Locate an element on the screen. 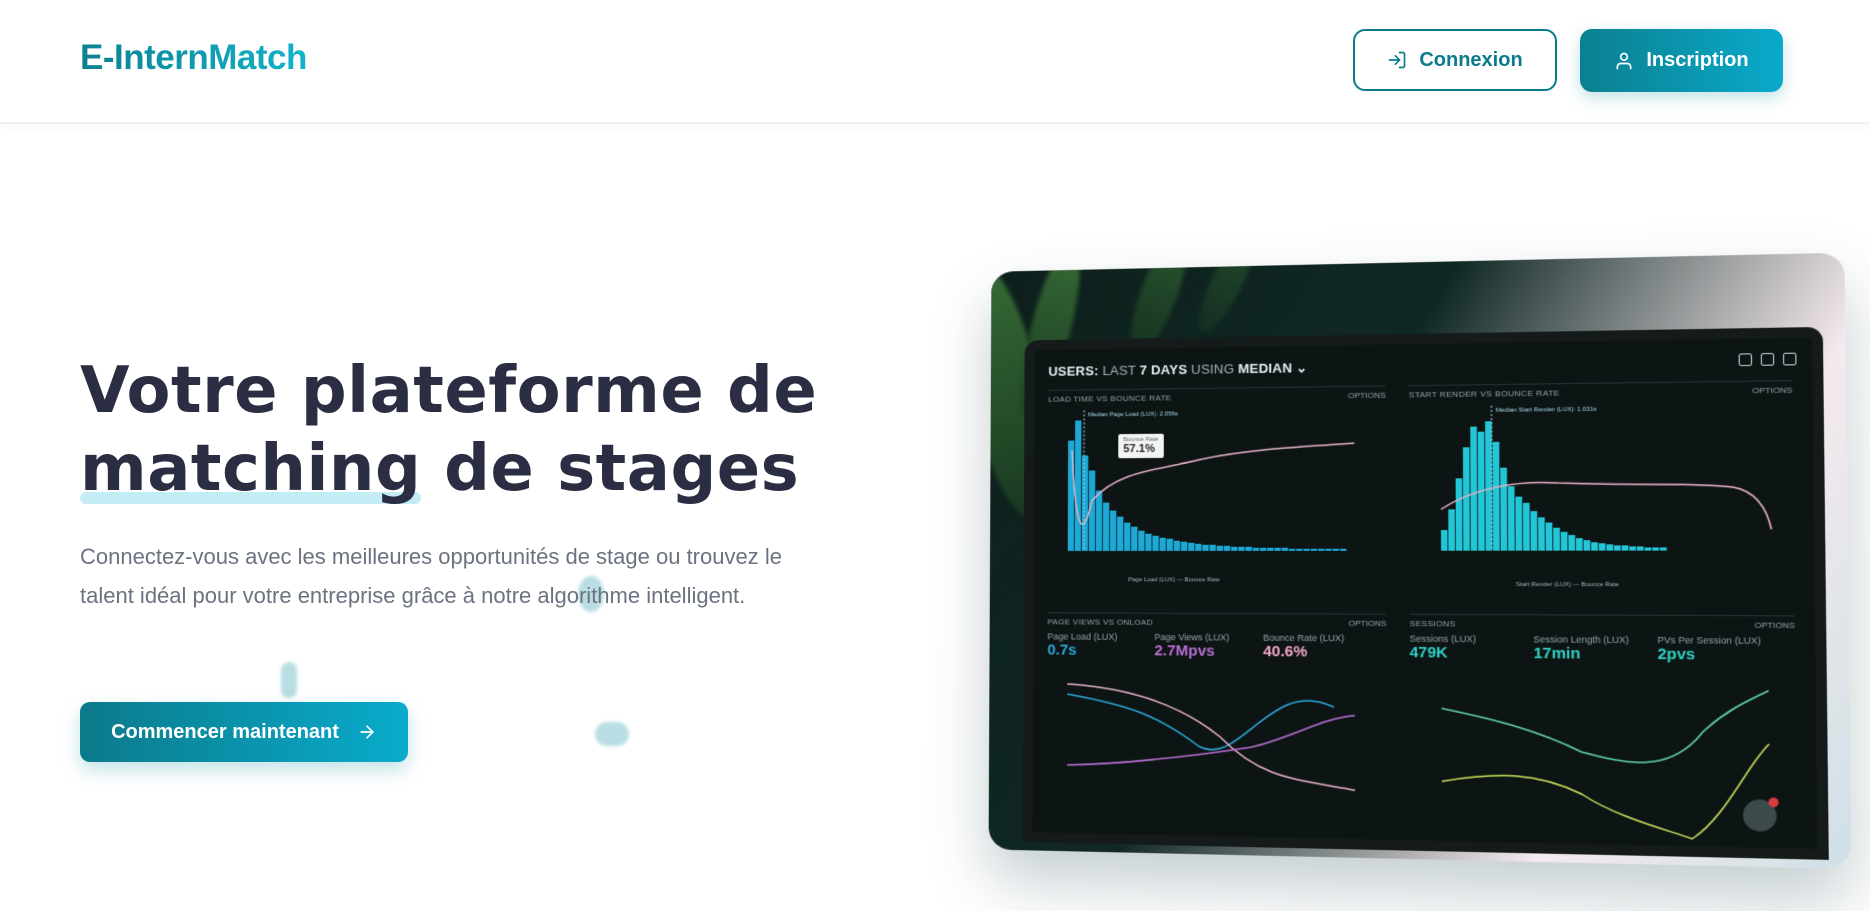  svg-text:Start Render (LUX) — Bounce: Start Render (LUX) — Bounce Rate is located at coordinates (1568, 585).